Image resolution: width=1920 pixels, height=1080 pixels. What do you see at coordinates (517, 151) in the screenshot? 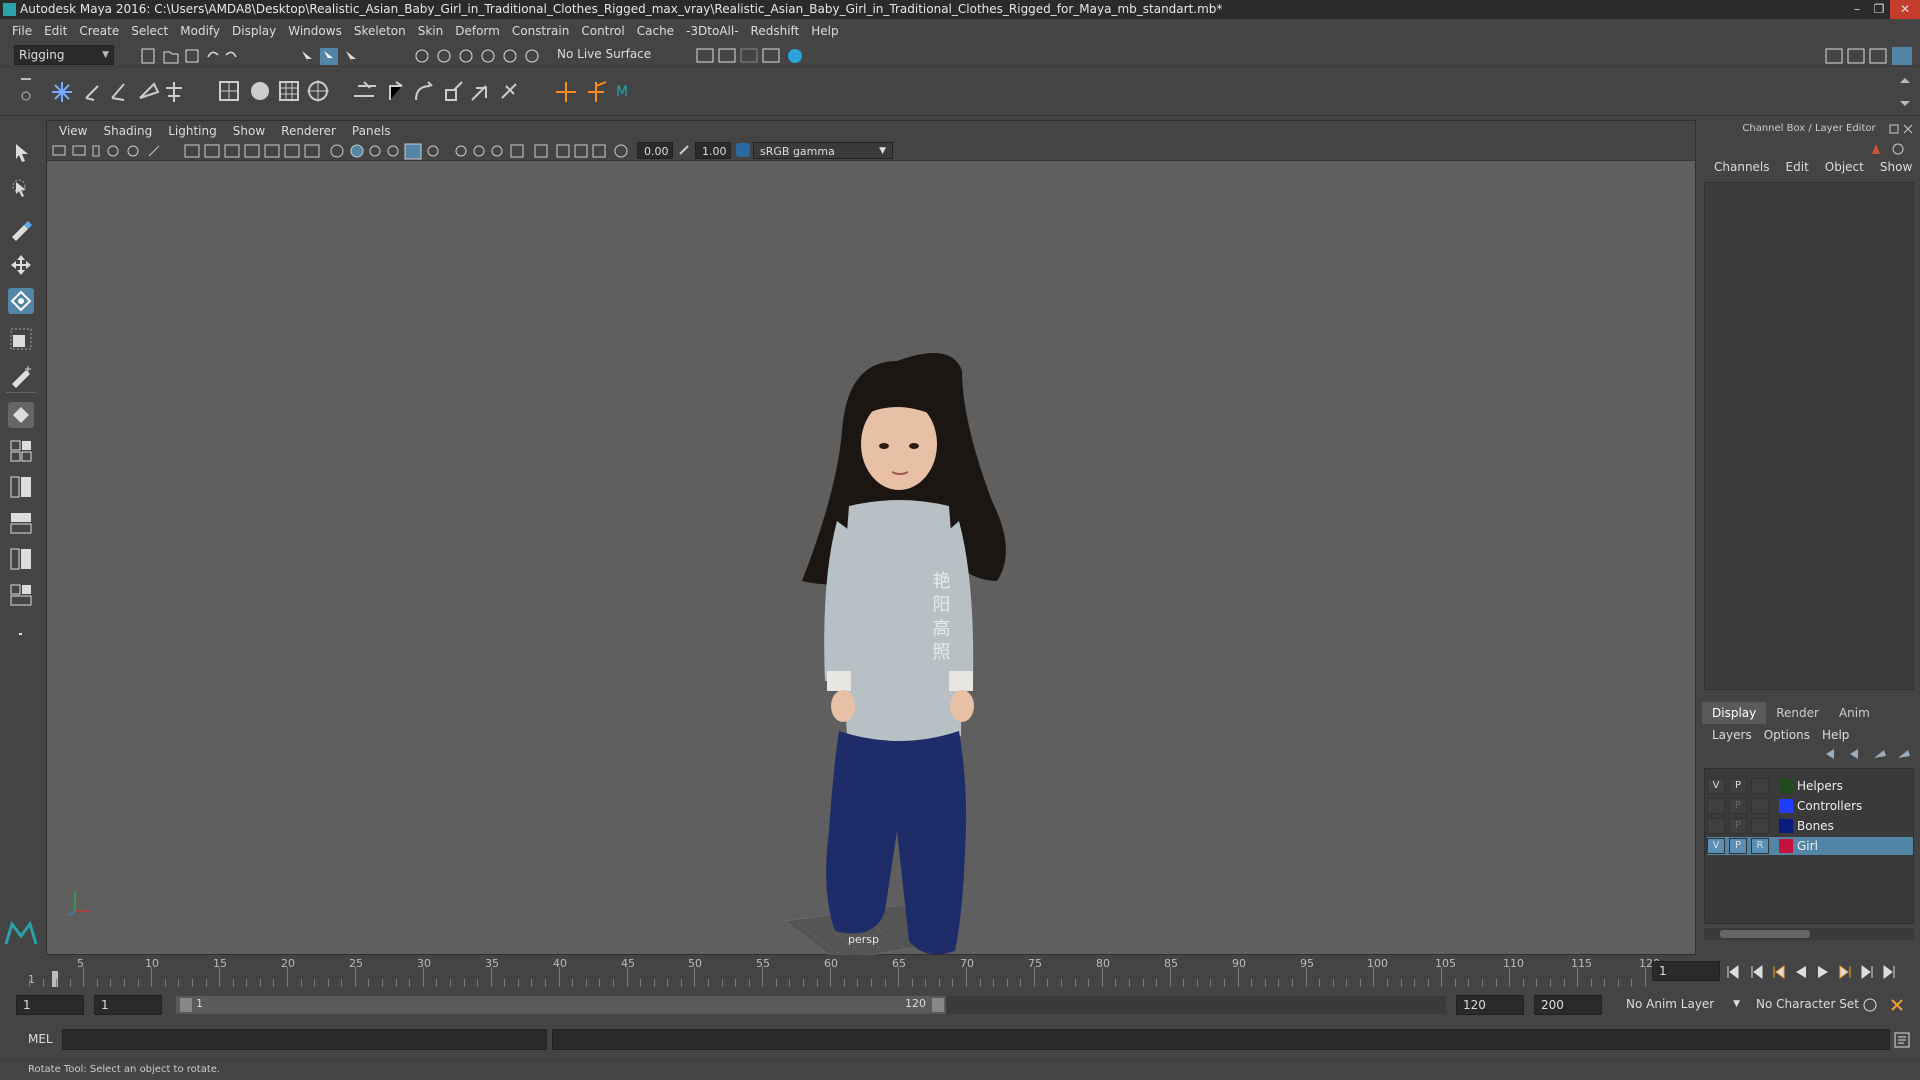
I see `depth-of-field-icon` at bounding box center [517, 151].